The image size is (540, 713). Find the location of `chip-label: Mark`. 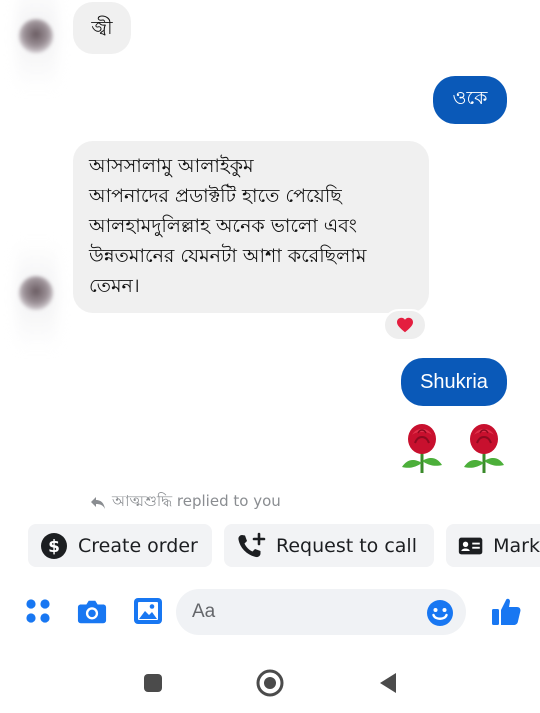

chip-label: Mark is located at coordinates (516, 545).